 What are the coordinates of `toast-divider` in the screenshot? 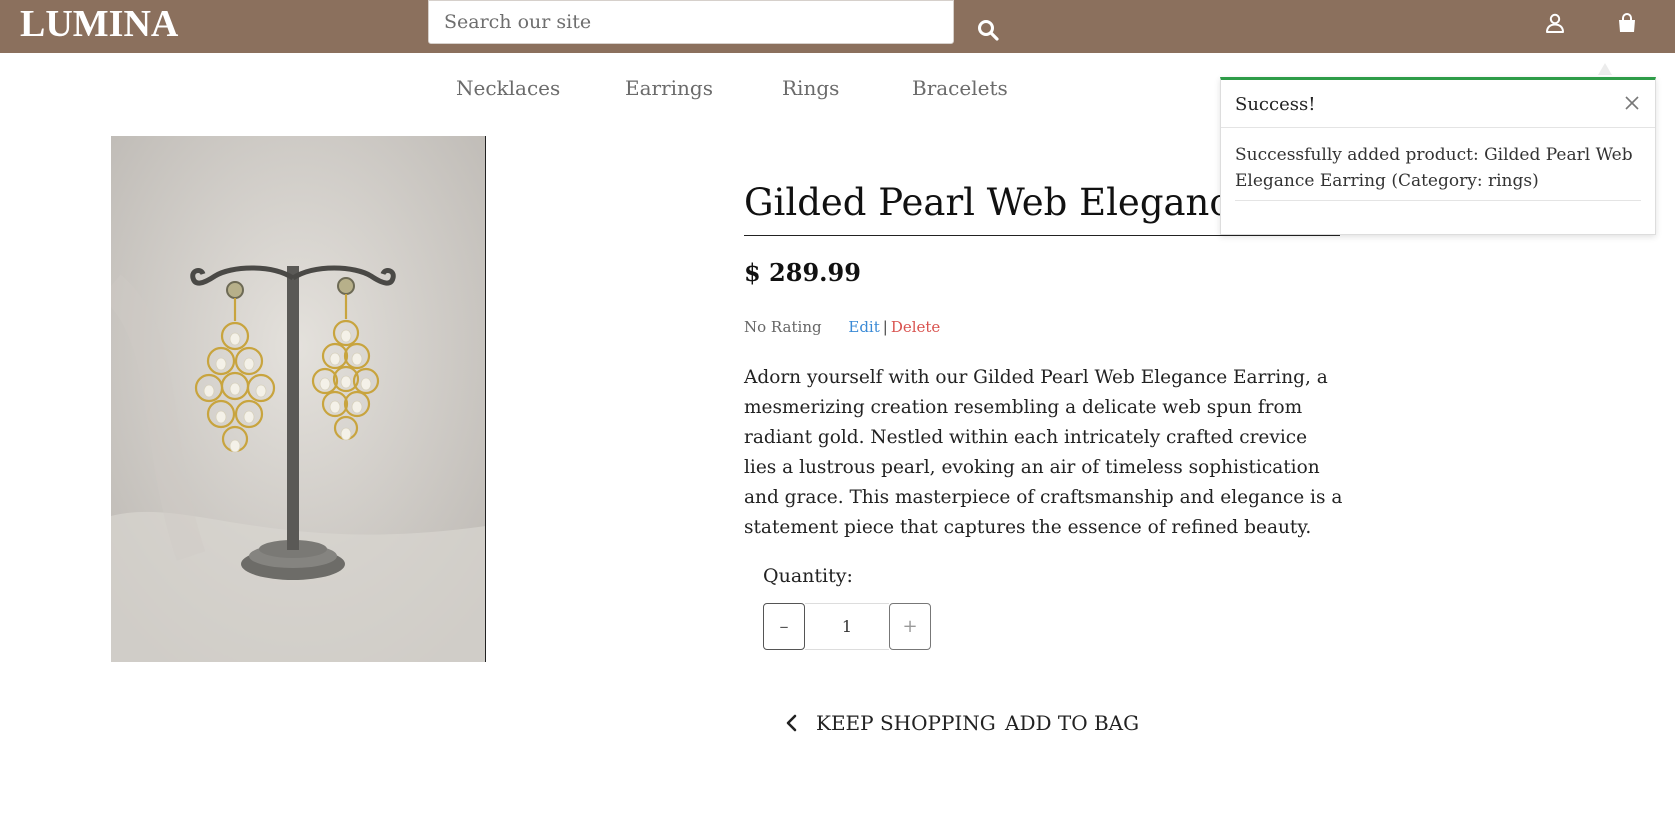 It's located at (1438, 200).